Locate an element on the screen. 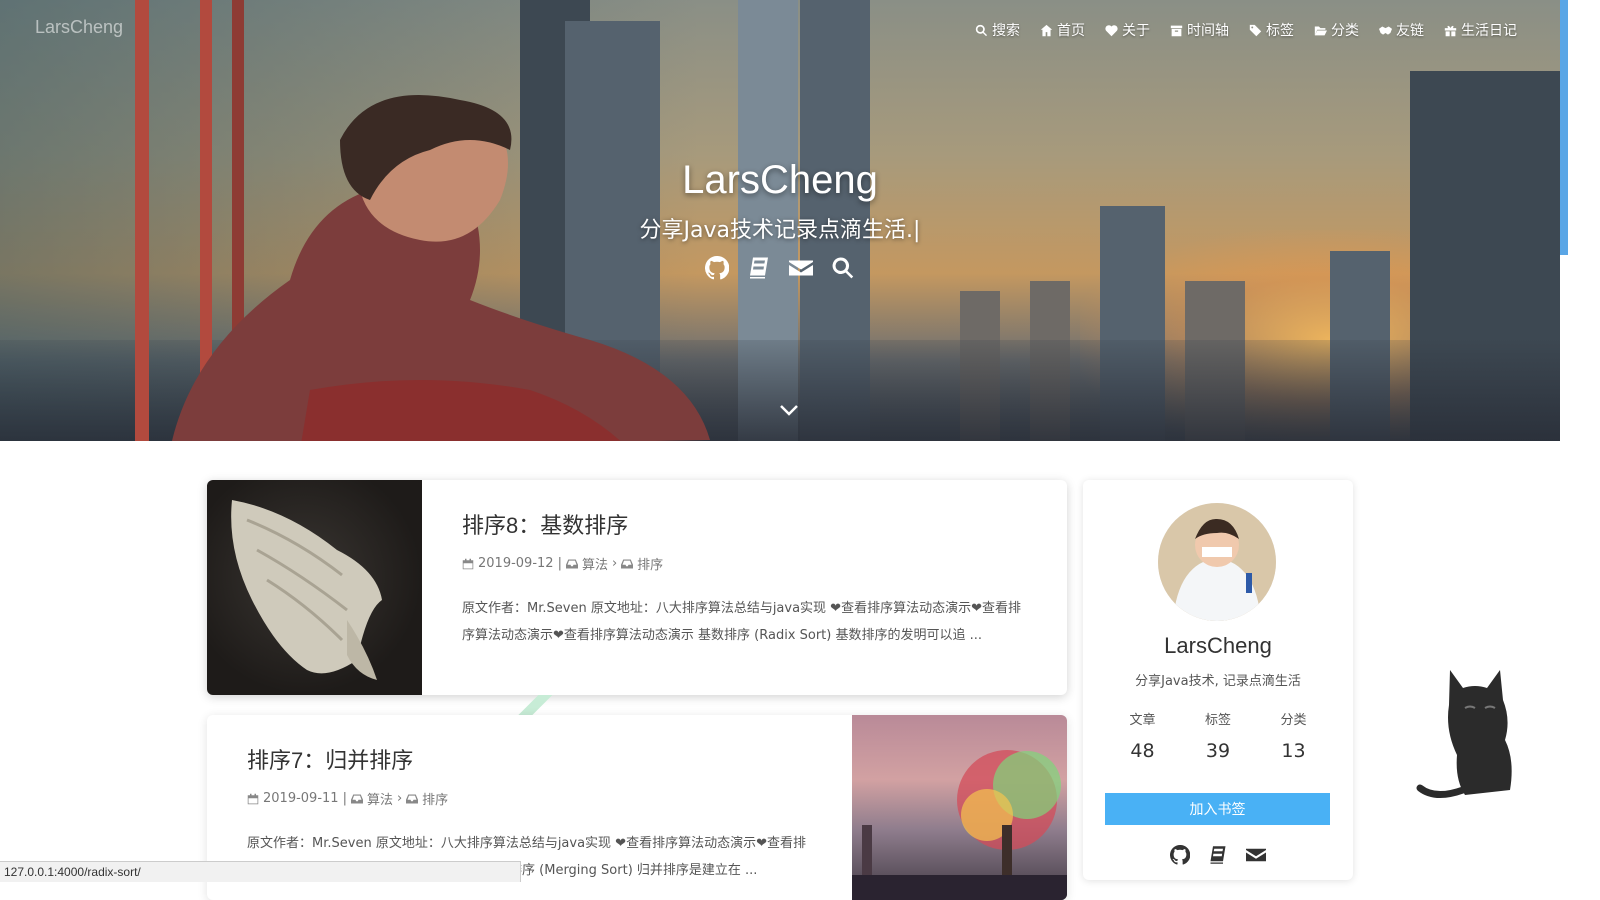  hero-social-icons is located at coordinates (780, 268).